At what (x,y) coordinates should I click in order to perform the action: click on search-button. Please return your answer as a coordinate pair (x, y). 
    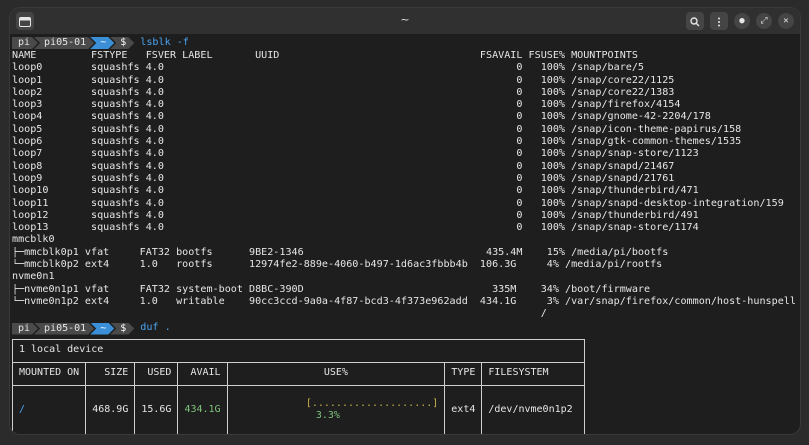
    Looking at the image, I should click on (695, 21).